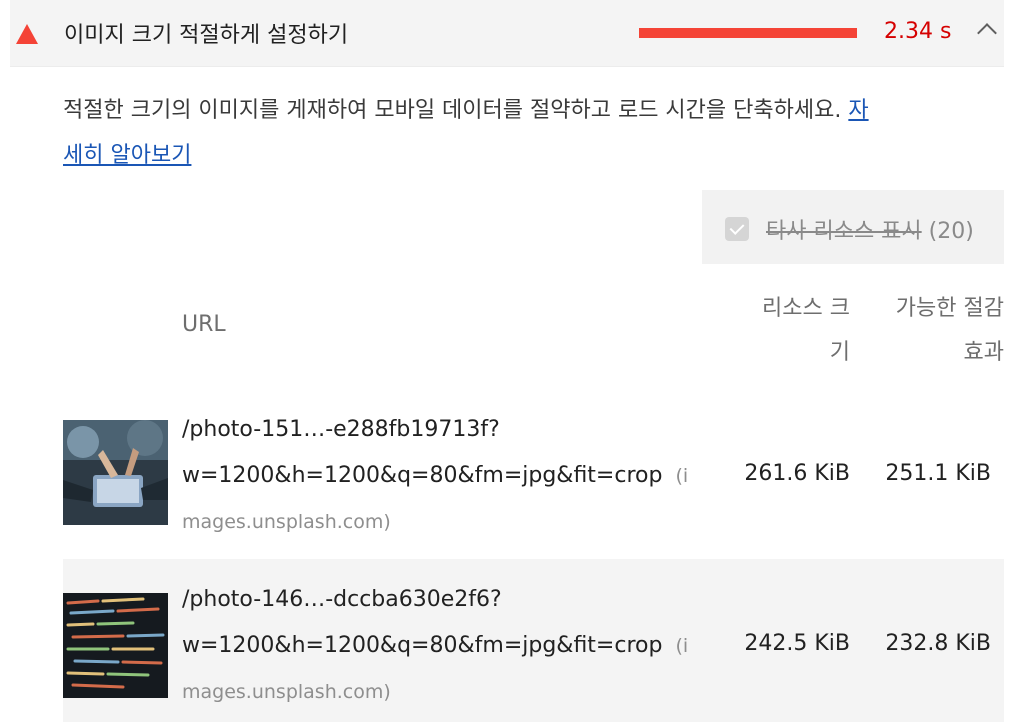 Image resolution: width=1018 pixels, height=722 pixels. Describe the element at coordinates (951, 231) in the screenshot. I see `filter-count: (20)` at that location.